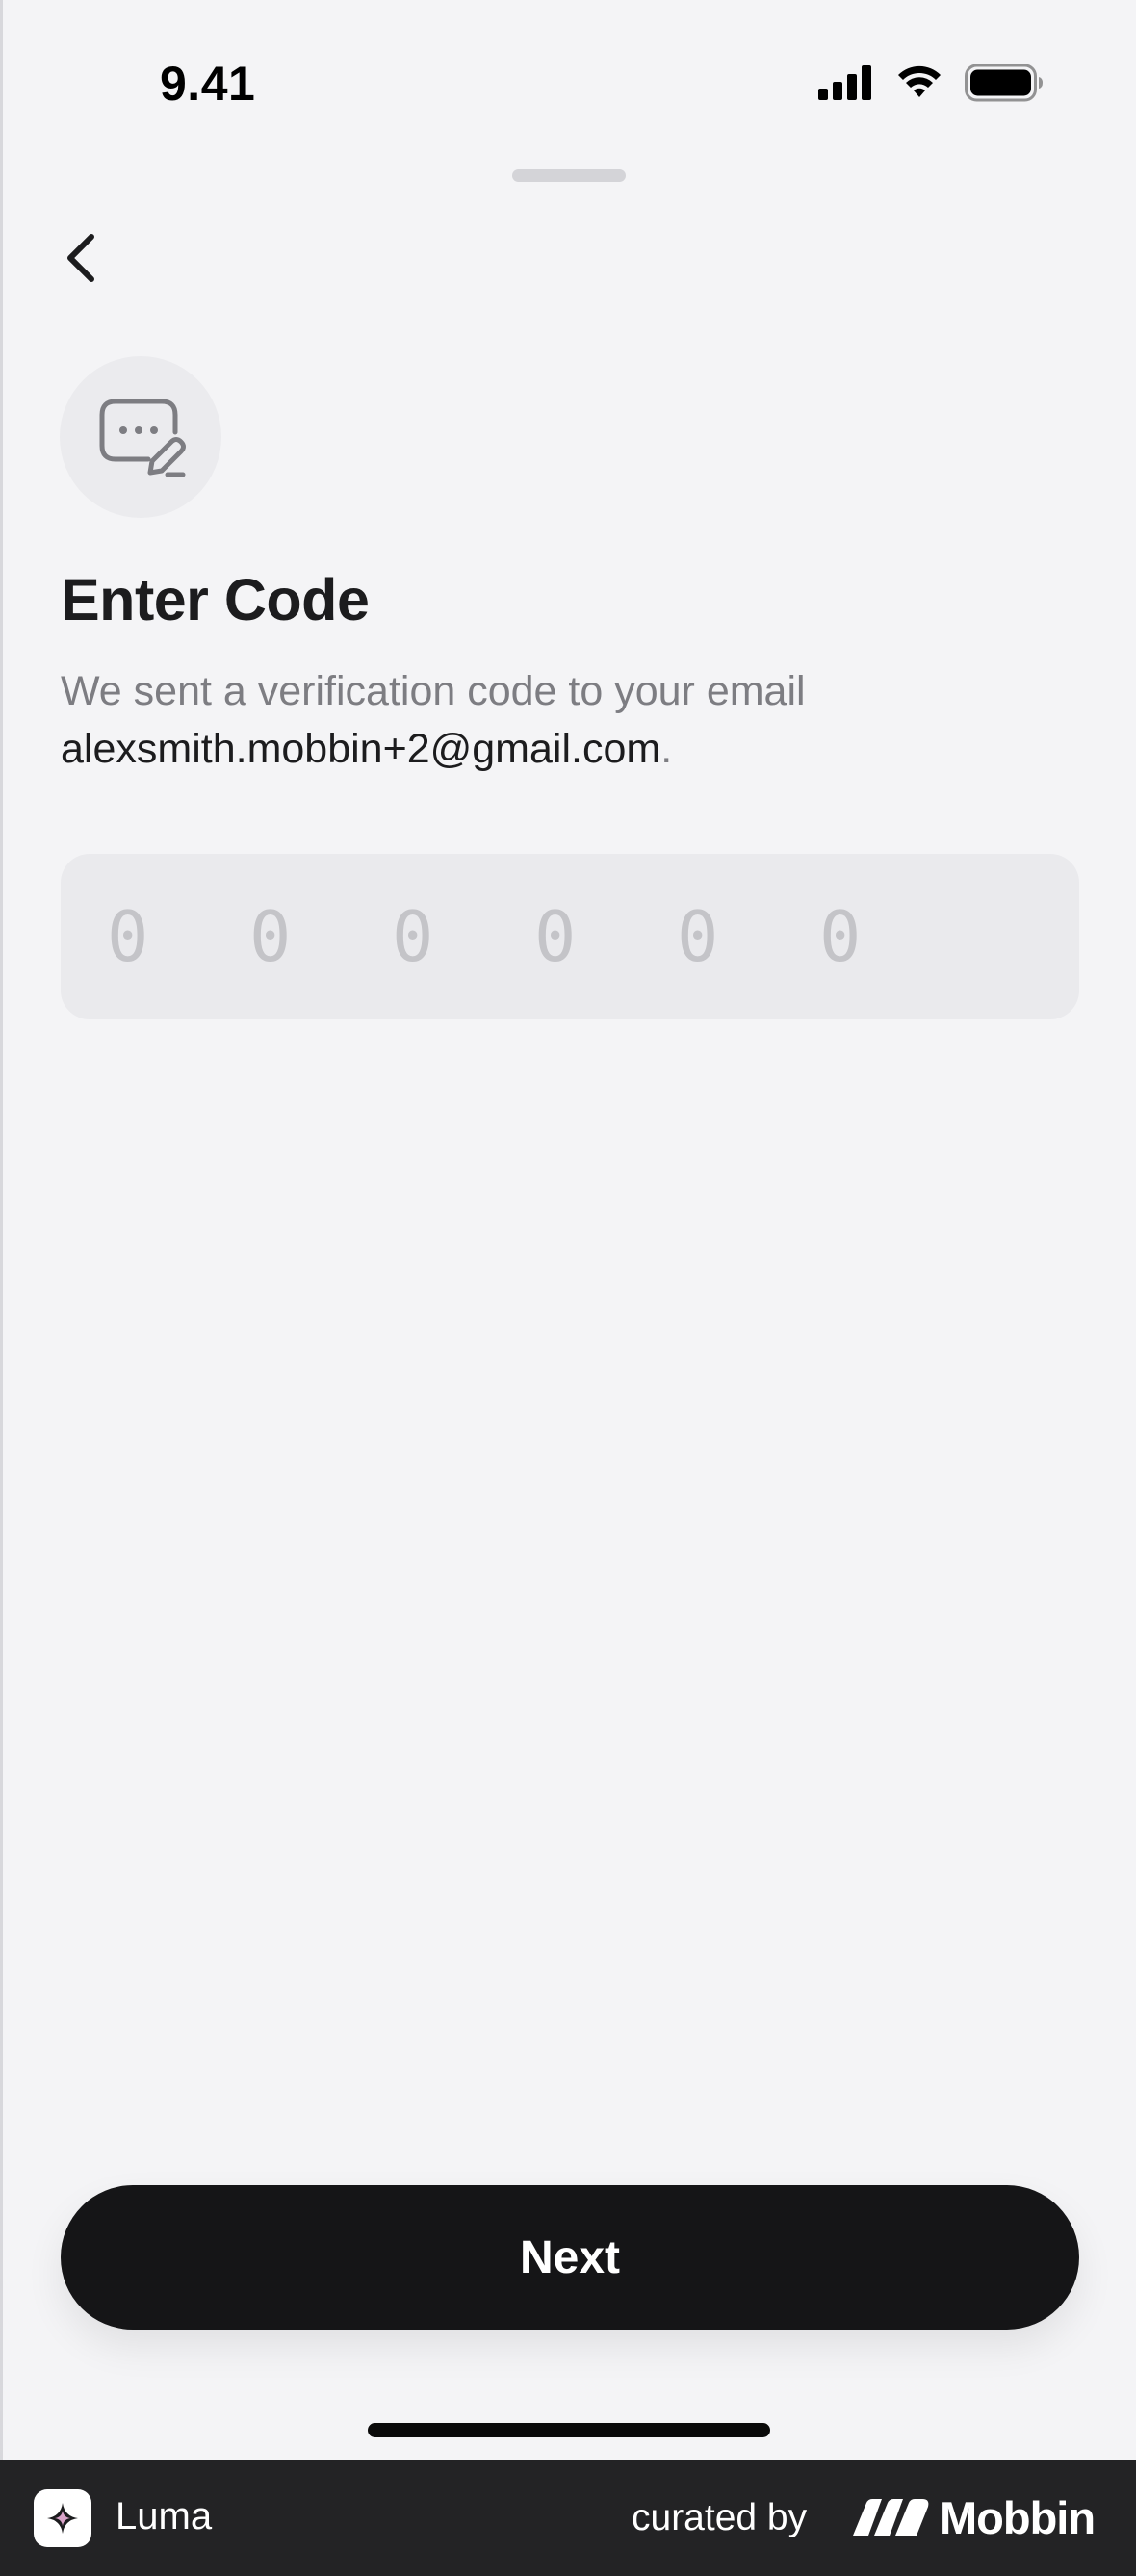 Image resolution: width=1136 pixels, height=2576 pixels. I want to click on mobbin-wordmark: Mobbin, so click(1018, 2518).